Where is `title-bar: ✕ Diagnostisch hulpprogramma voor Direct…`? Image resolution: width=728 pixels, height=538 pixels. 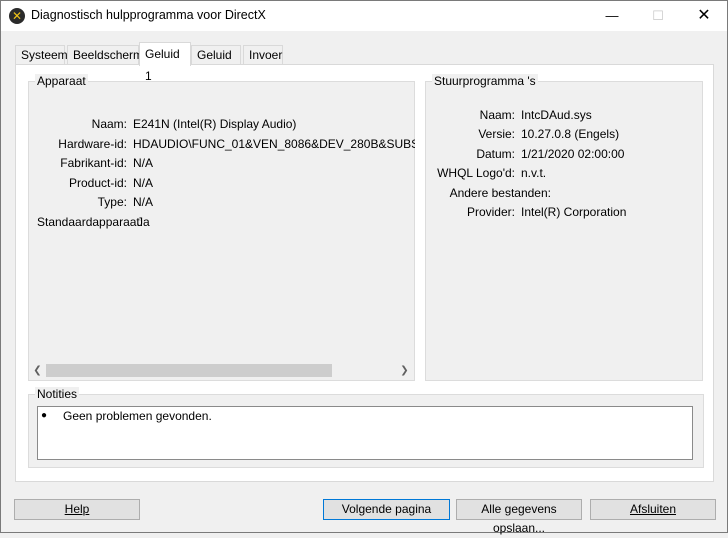
title-bar: ✕ Diagnostisch hulpprogramma voor Direct… is located at coordinates (364, 16).